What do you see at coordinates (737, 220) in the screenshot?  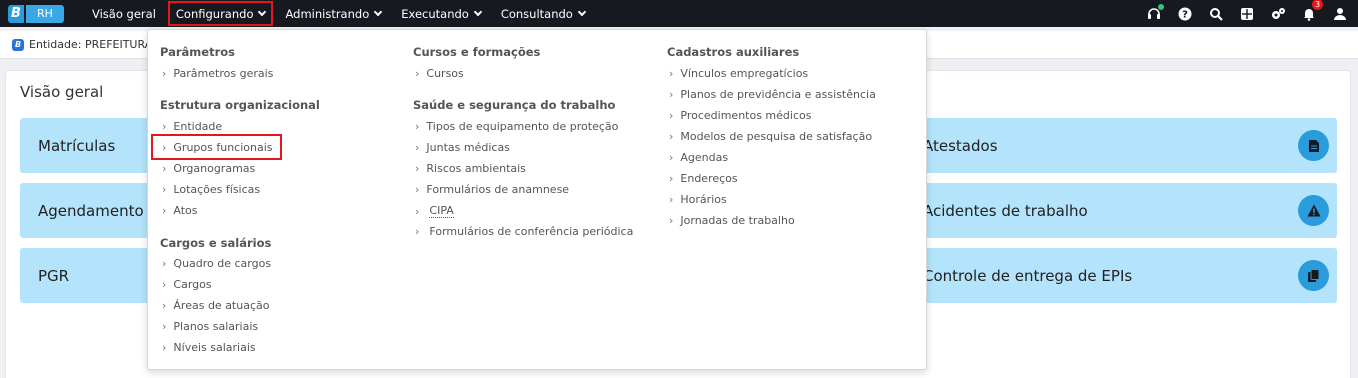 I see `menu-item-label: Jornadas de trabalho` at bounding box center [737, 220].